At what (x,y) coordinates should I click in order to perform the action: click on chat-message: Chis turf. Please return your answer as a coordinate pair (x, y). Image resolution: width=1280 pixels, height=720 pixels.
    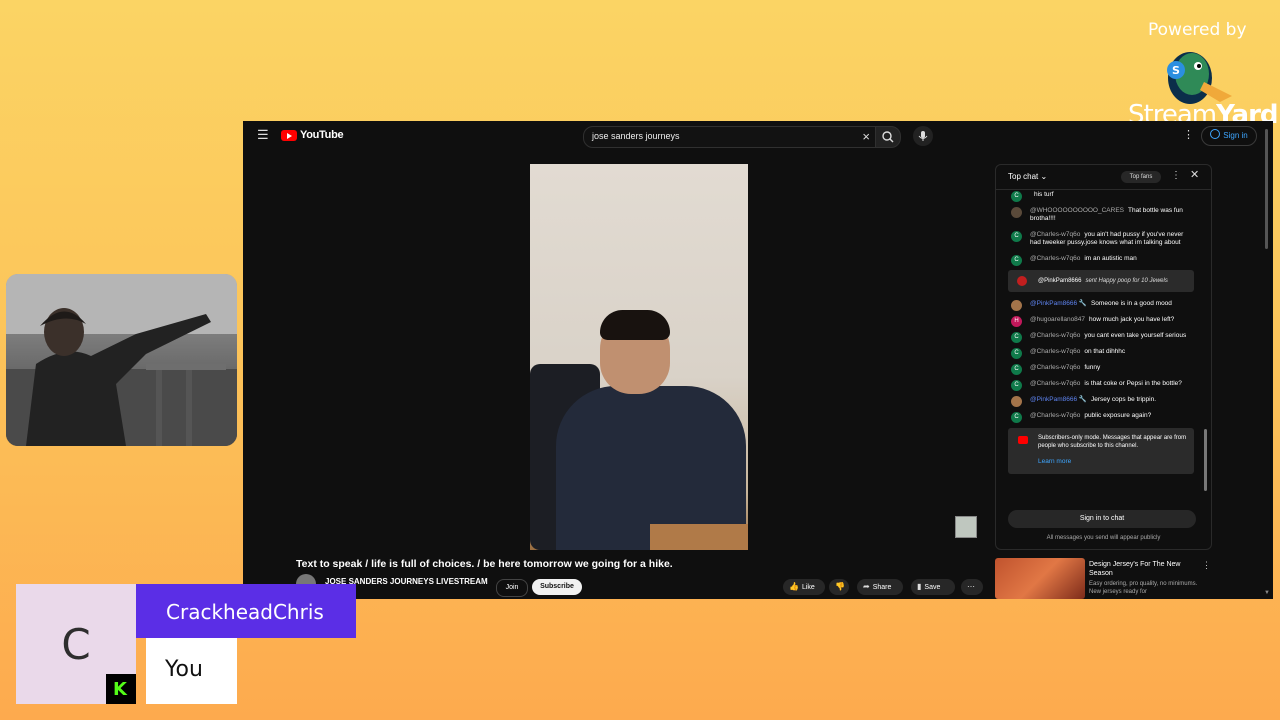
    Looking at the image, I should click on (1101, 196).